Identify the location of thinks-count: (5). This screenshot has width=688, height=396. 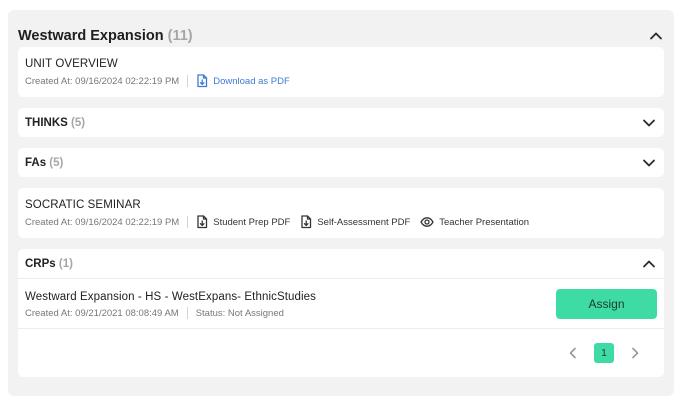
(78, 122).